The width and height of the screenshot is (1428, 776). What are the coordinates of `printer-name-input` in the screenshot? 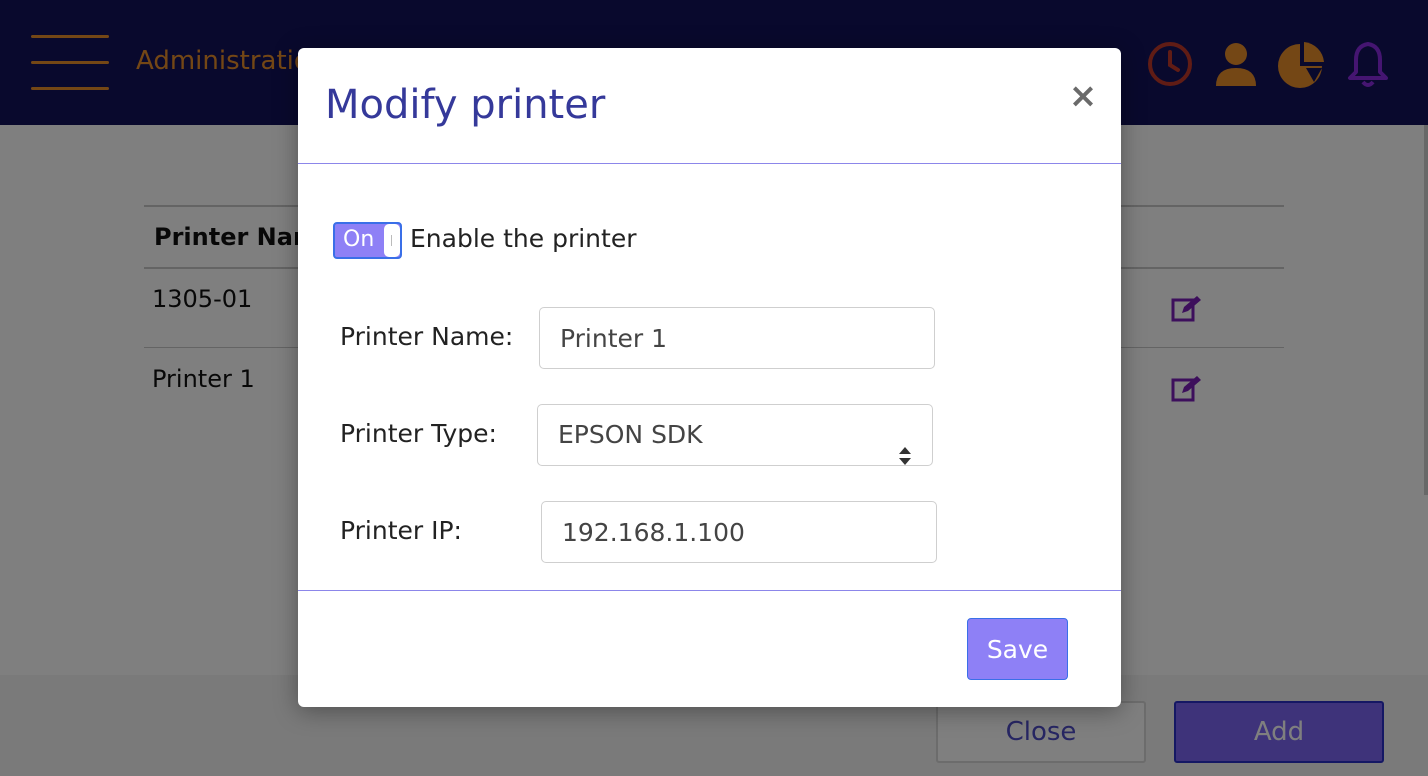 It's located at (737, 338).